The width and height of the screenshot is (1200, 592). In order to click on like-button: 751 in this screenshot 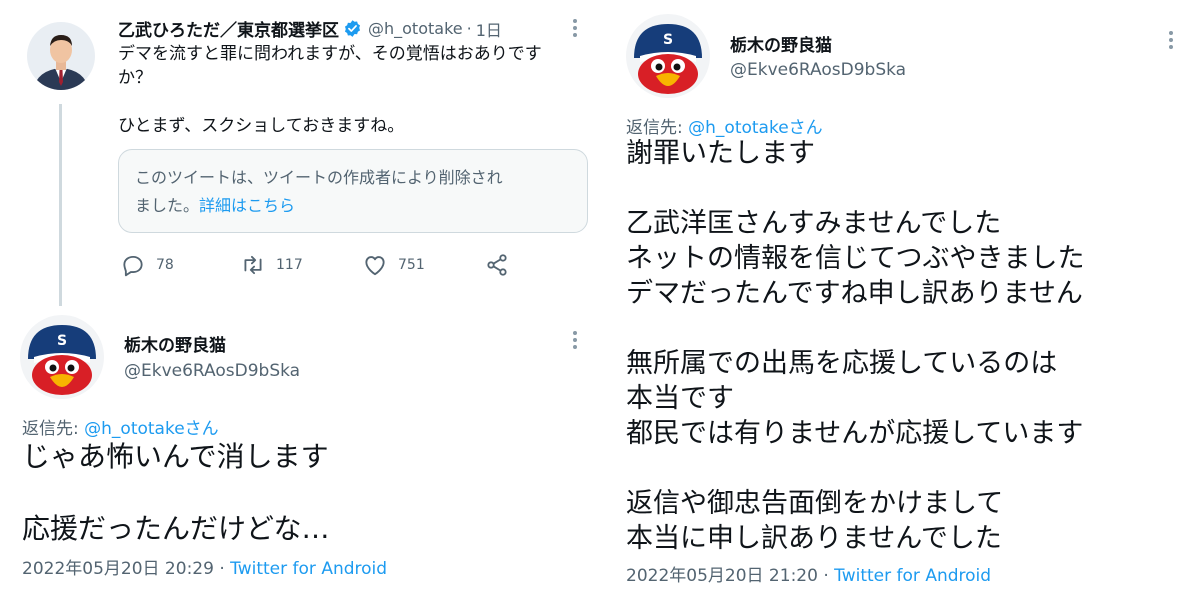, I will do `click(393, 265)`.